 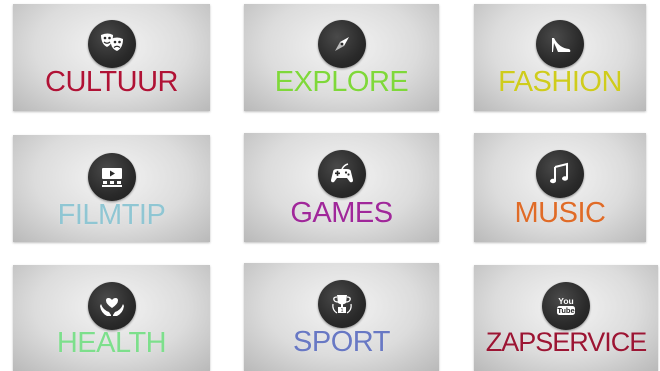 What do you see at coordinates (341, 213) in the screenshot?
I see `tile-label-games: GAMES` at bounding box center [341, 213].